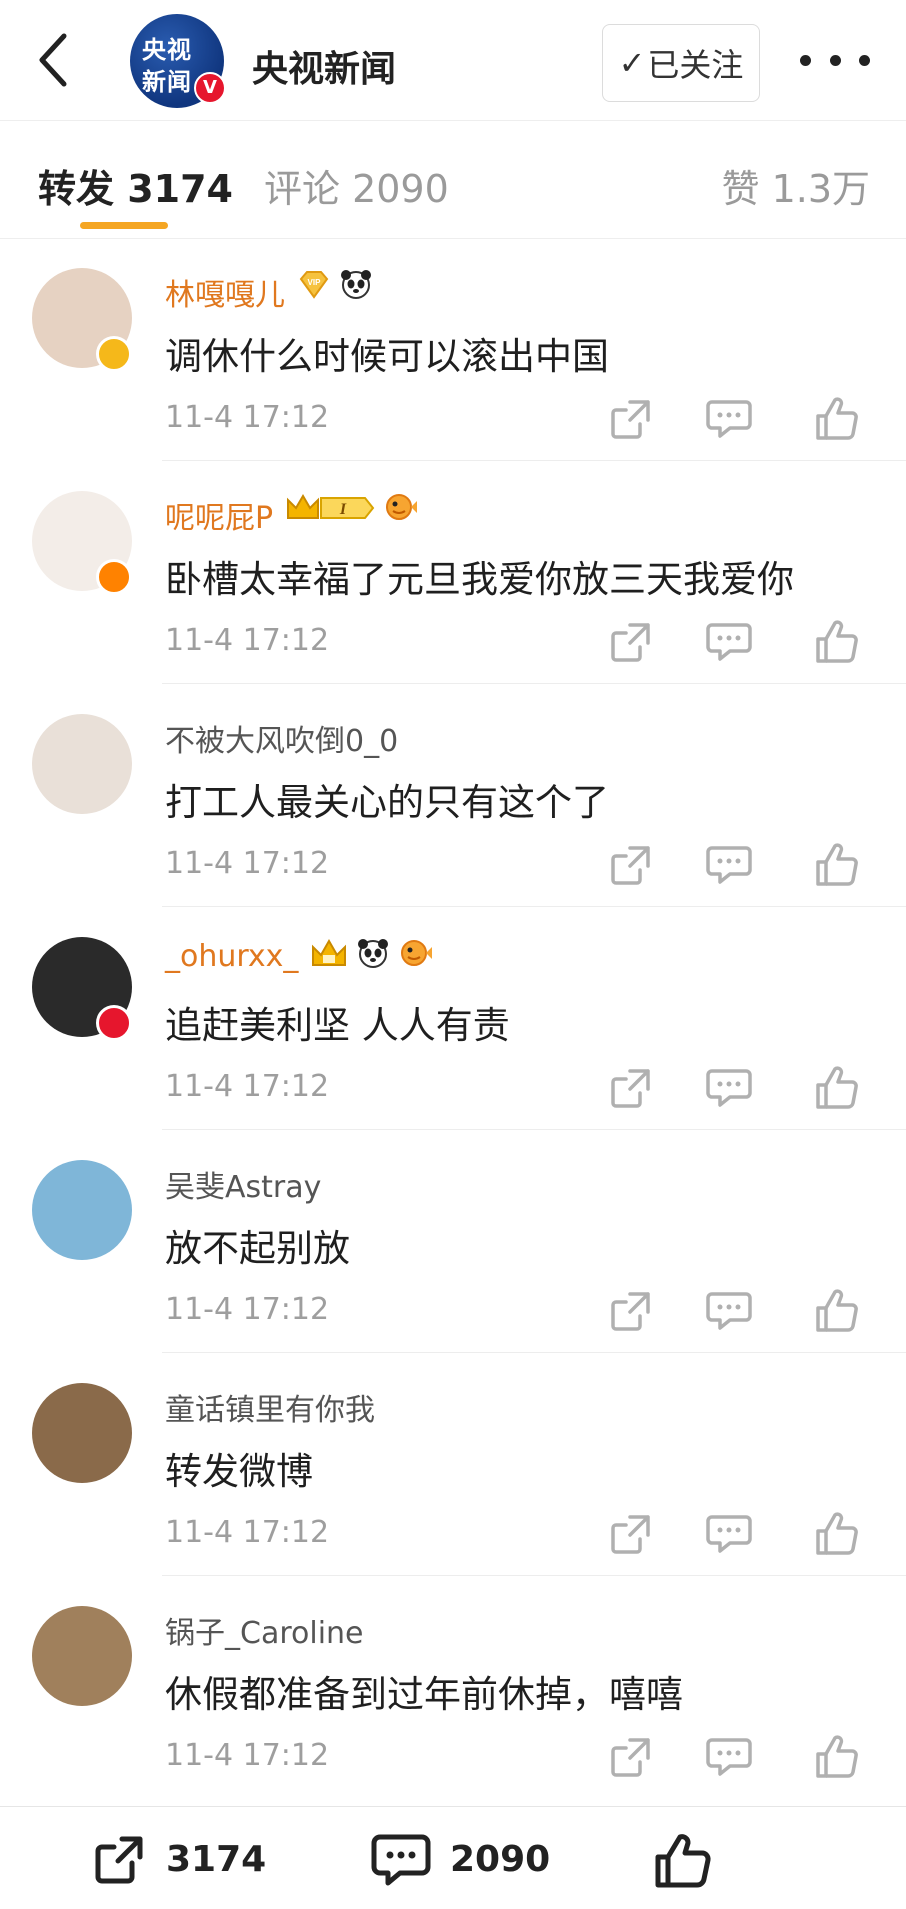  I want to click on repost-icon, so click(119, 1860).